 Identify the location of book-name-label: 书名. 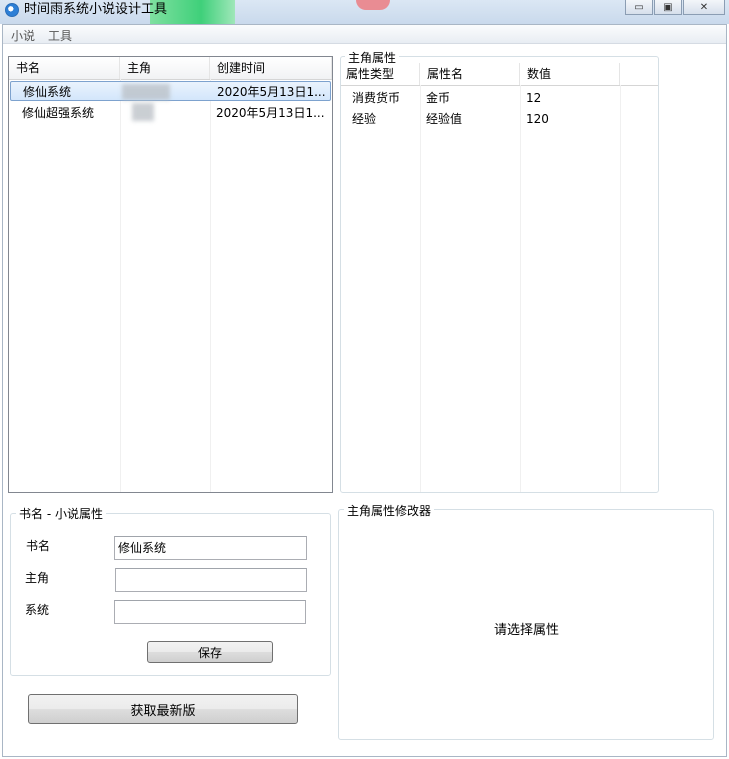
(38, 546).